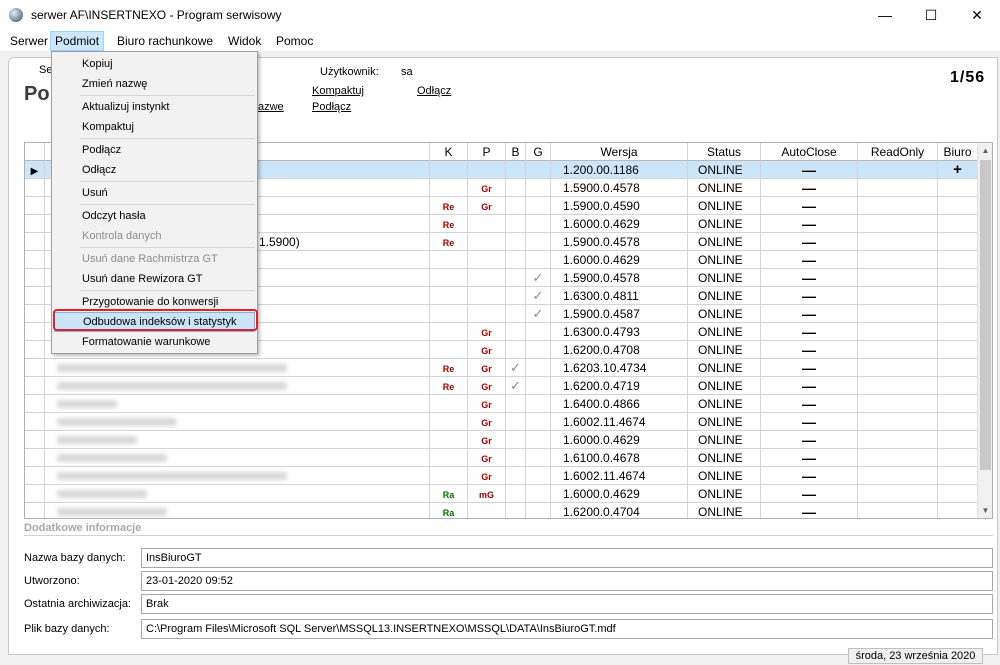 This screenshot has height=665, width=1000. I want to click on menu-kompaktuj: Kompaktuj, so click(154, 127).